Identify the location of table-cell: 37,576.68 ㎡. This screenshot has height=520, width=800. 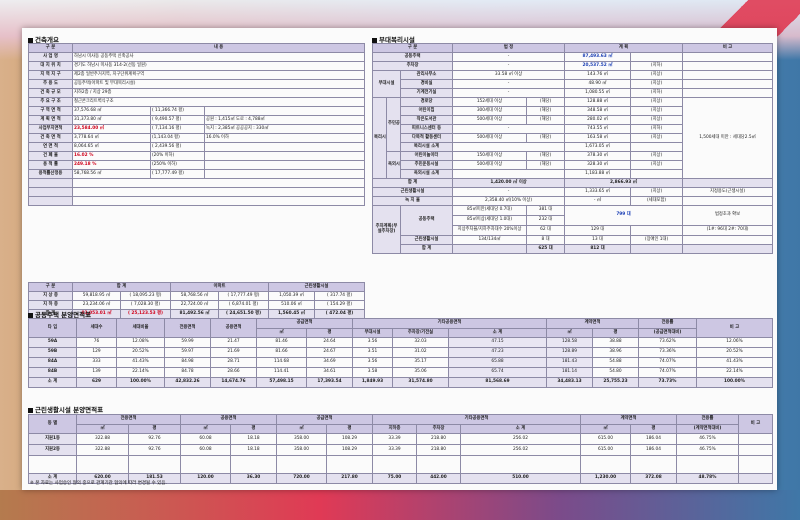
(111, 111).